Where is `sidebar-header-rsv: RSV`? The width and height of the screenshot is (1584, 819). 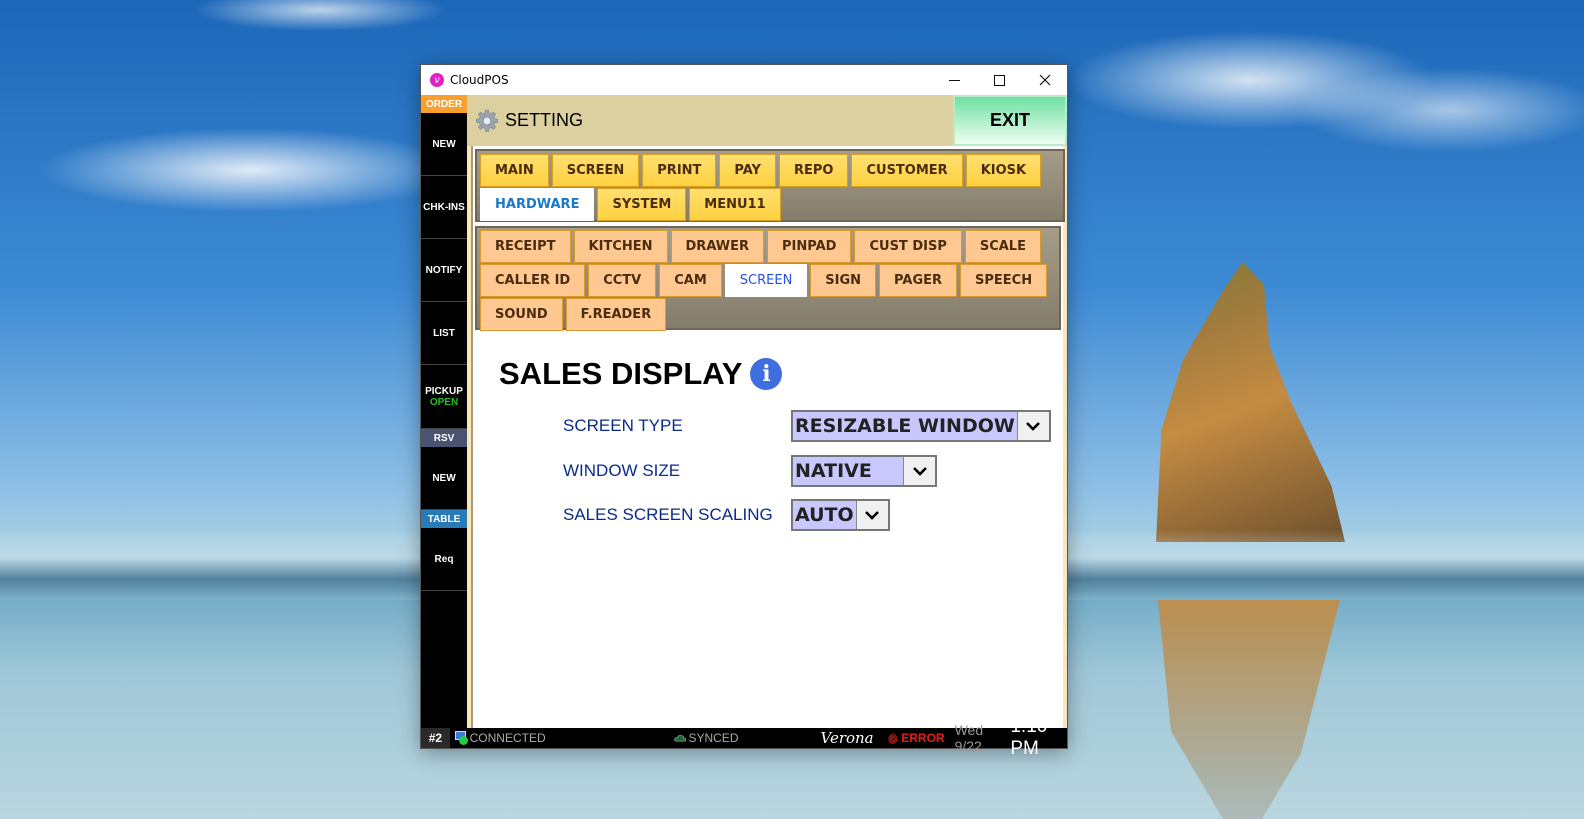 sidebar-header-rsv: RSV is located at coordinates (444, 438).